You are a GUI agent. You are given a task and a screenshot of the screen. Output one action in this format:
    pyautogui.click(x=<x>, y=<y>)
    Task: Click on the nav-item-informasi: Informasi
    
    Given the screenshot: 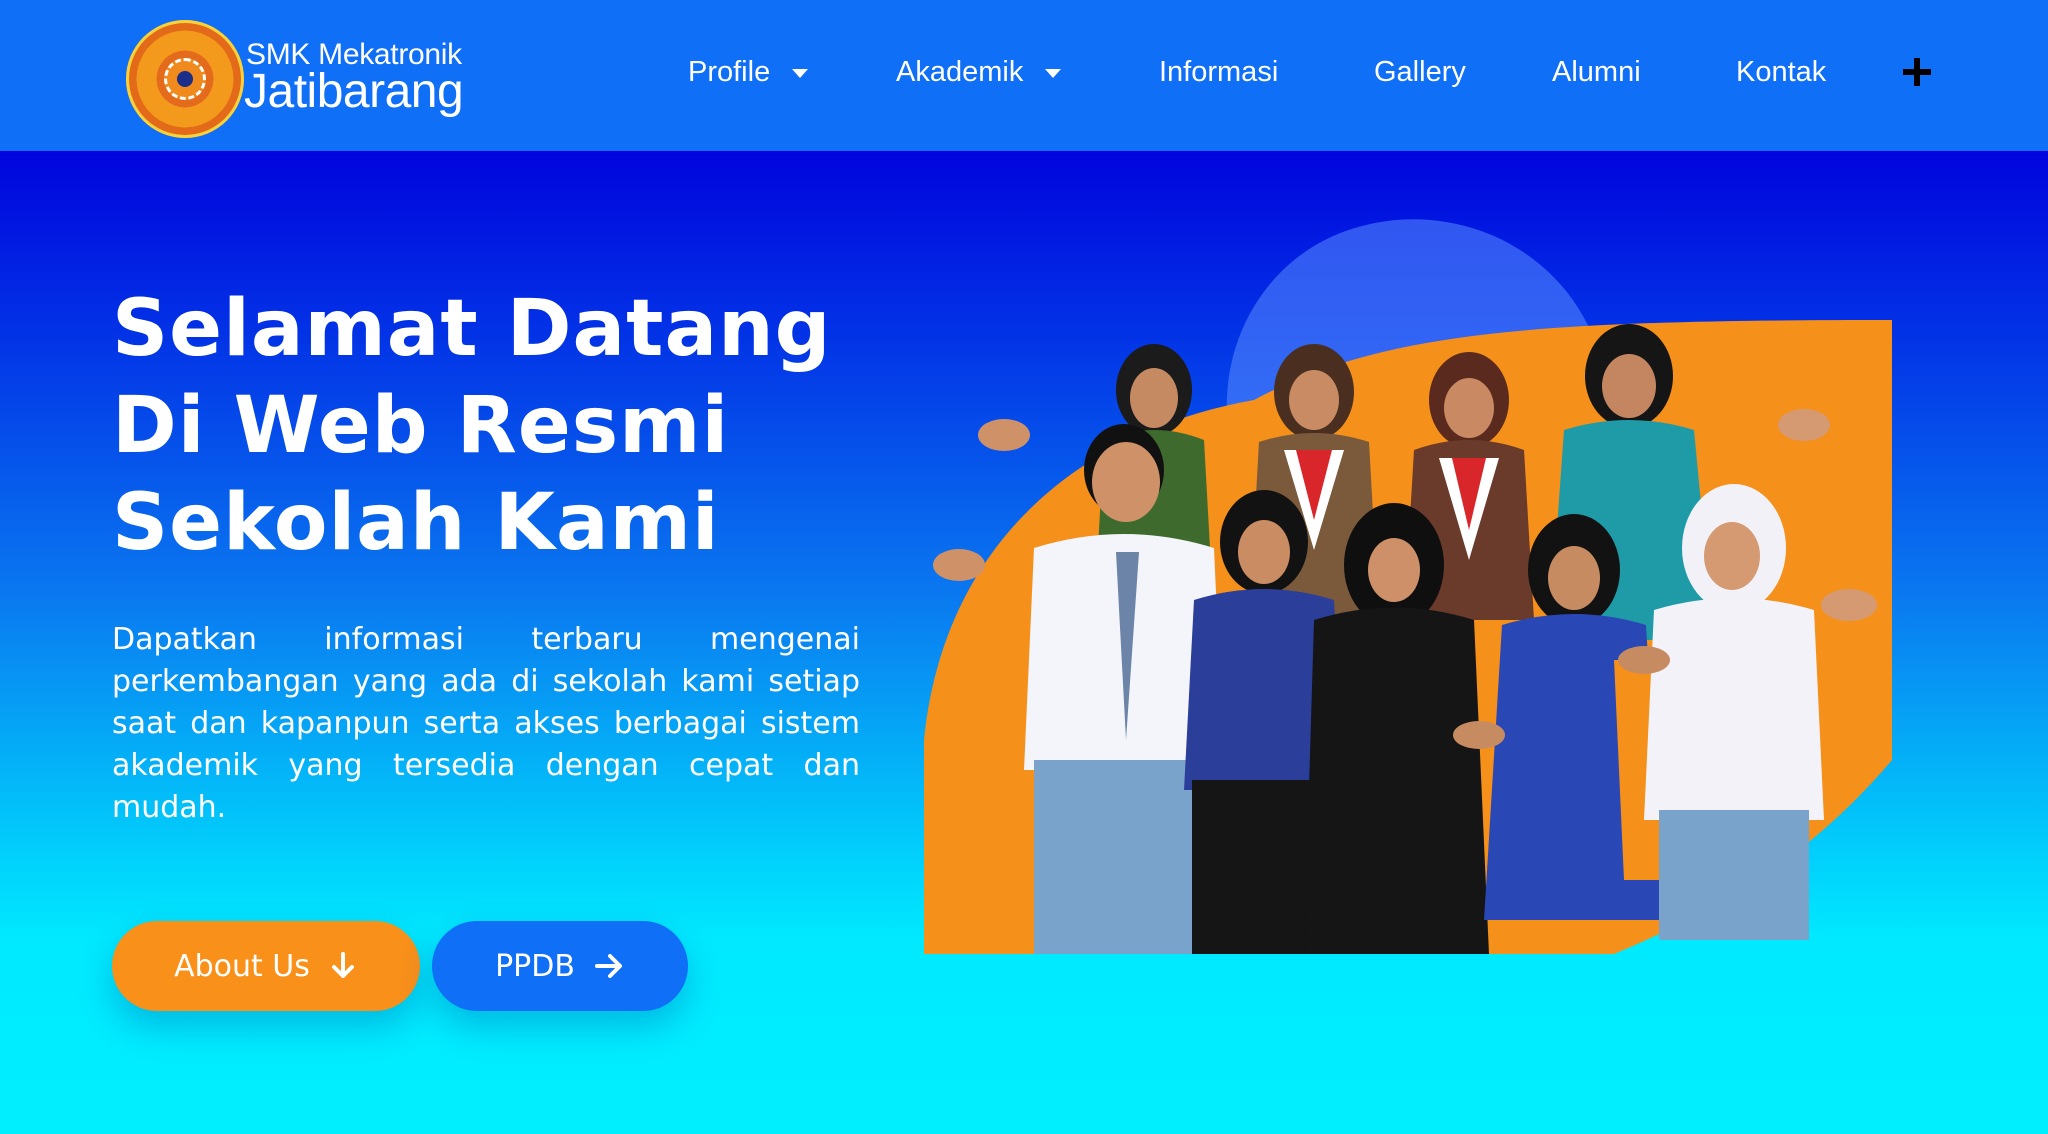 What is the action you would take?
    pyautogui.click(x=1218, y=72)
    